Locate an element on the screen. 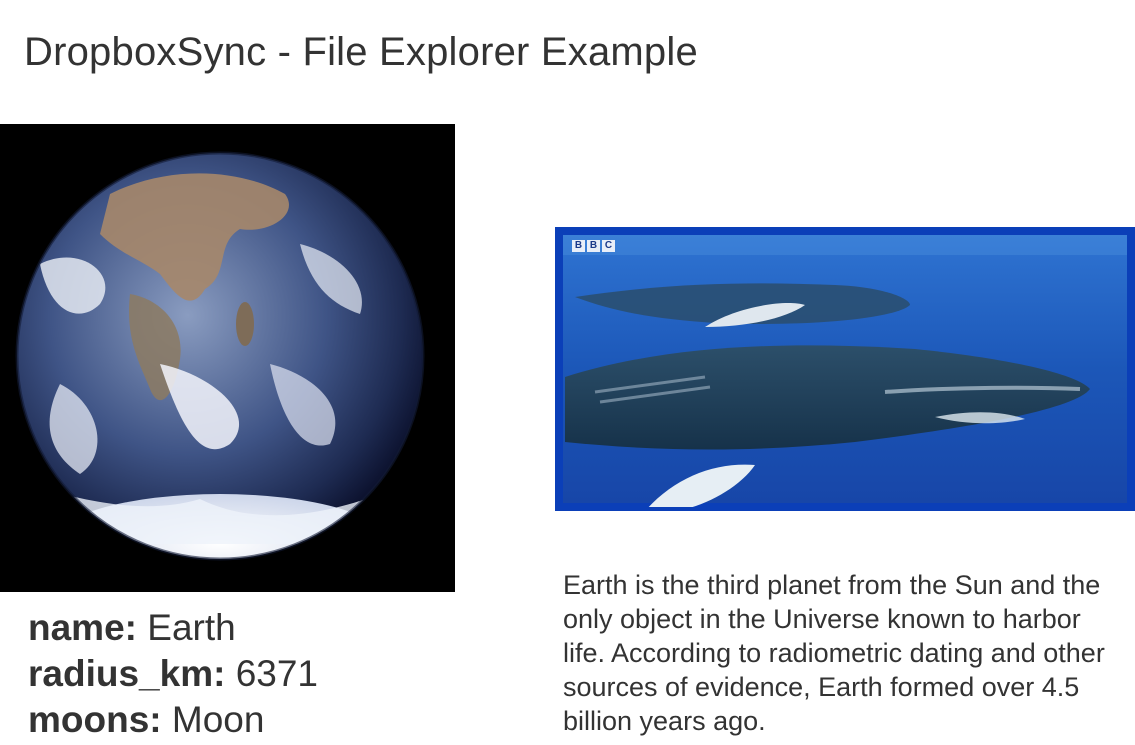  page-title: DropboxSync - File Explorer Example is located at coordinates (361, 52).